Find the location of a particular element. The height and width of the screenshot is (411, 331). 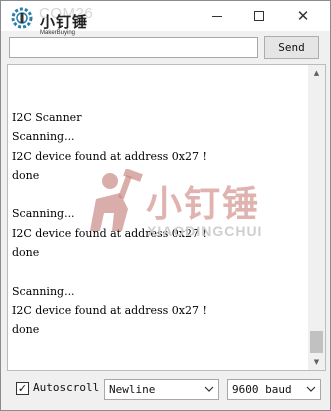

maximize-button is located at coordinates (259, 16).